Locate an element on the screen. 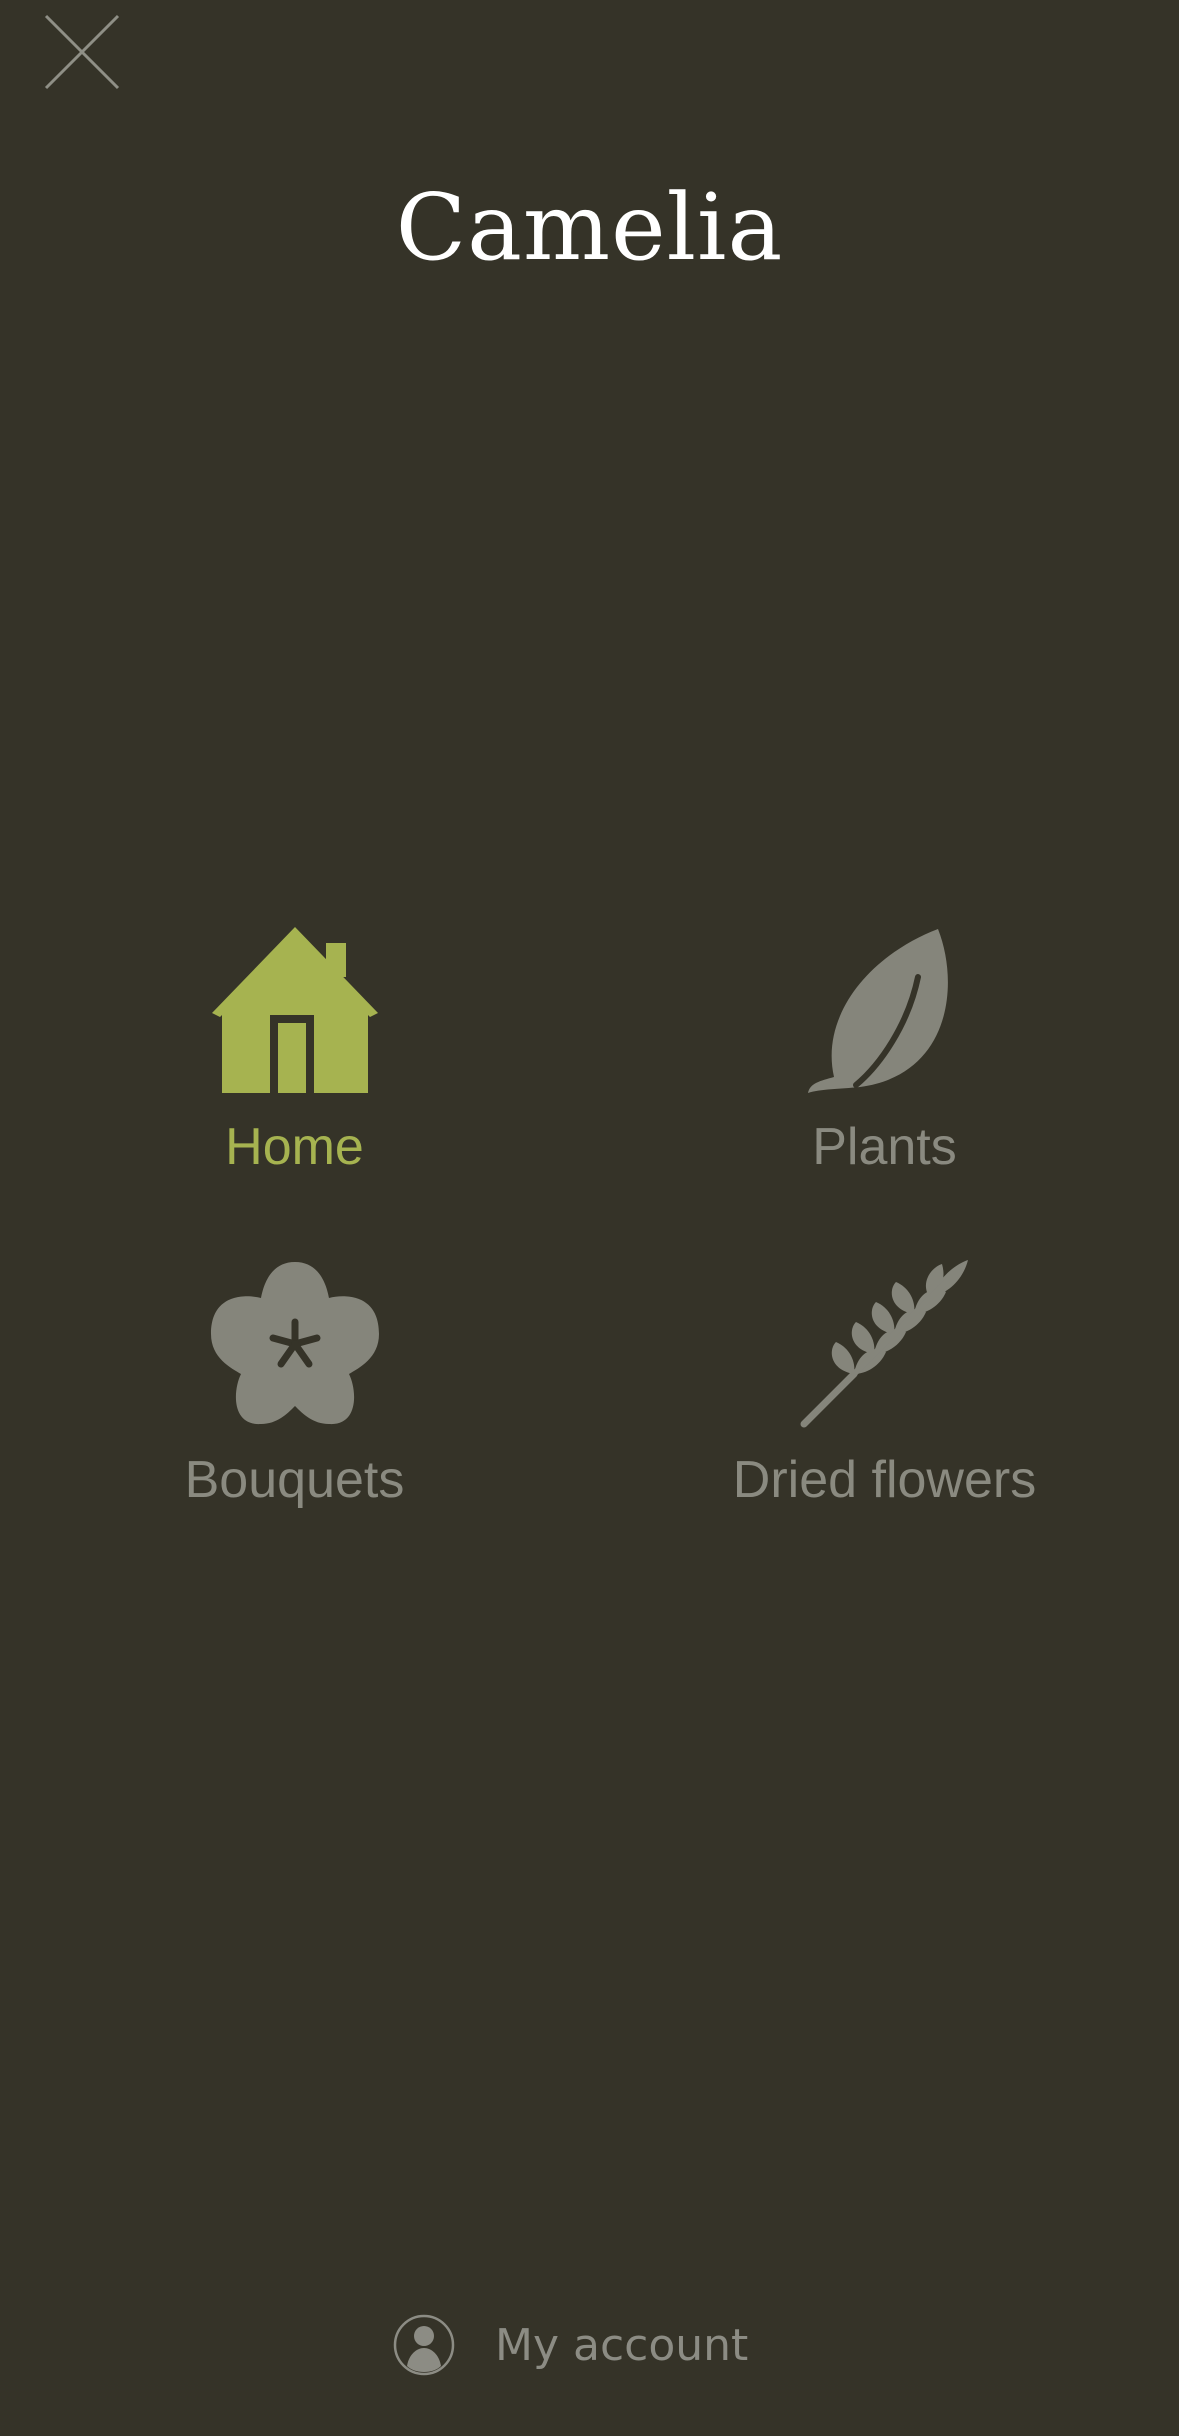 The height and width of the screenshot is (2436, 1179). close-button is located at coordinates (82, 54).